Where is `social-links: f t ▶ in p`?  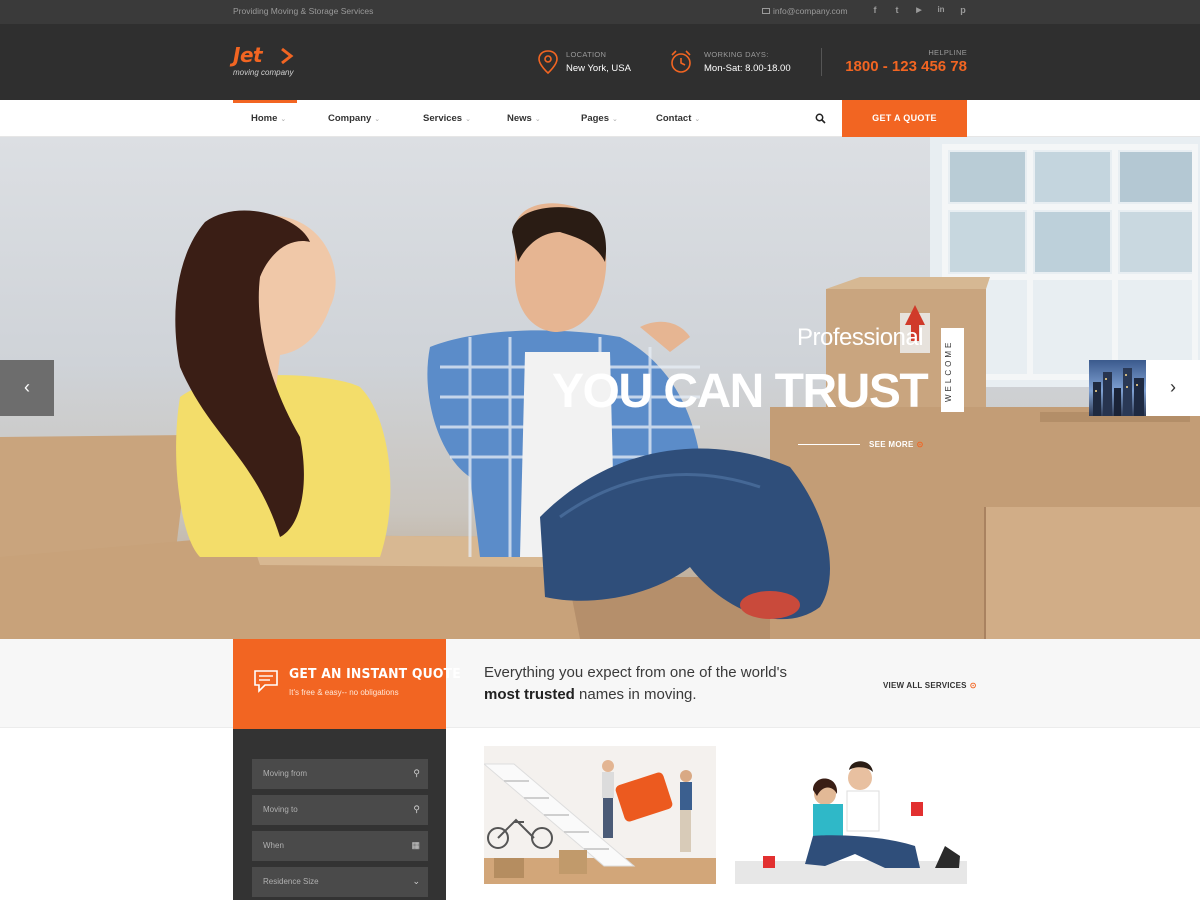
social-links: f t ▶ in p is located at coordinates (923, 12).